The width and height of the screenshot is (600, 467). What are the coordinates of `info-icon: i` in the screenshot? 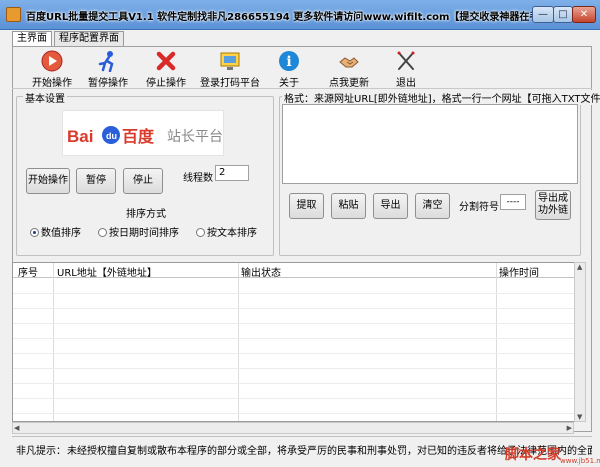 It's located at (289, 61).